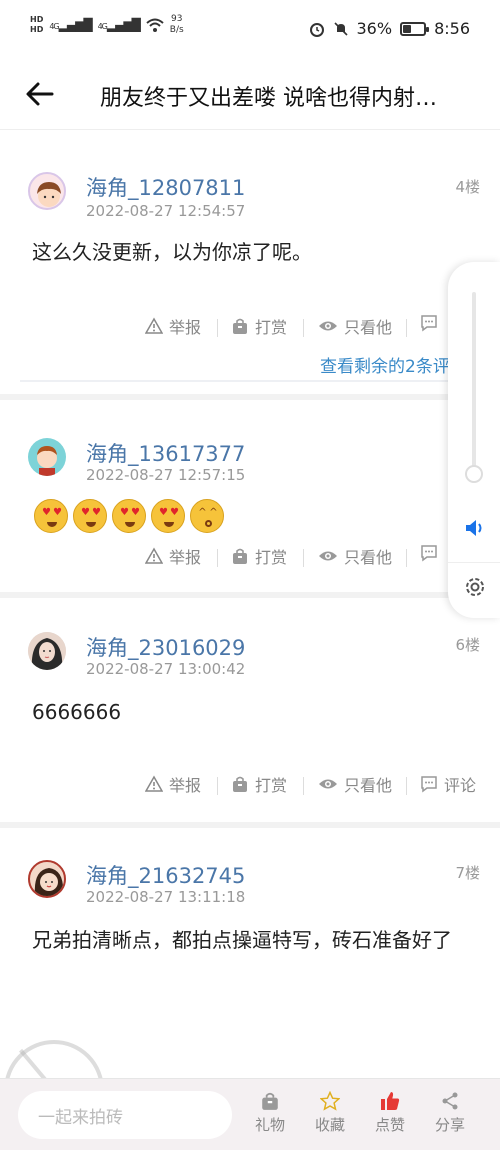  Describe the element at coordinates (474, 562) in the screenshot. I see `panel-divider` at that location.